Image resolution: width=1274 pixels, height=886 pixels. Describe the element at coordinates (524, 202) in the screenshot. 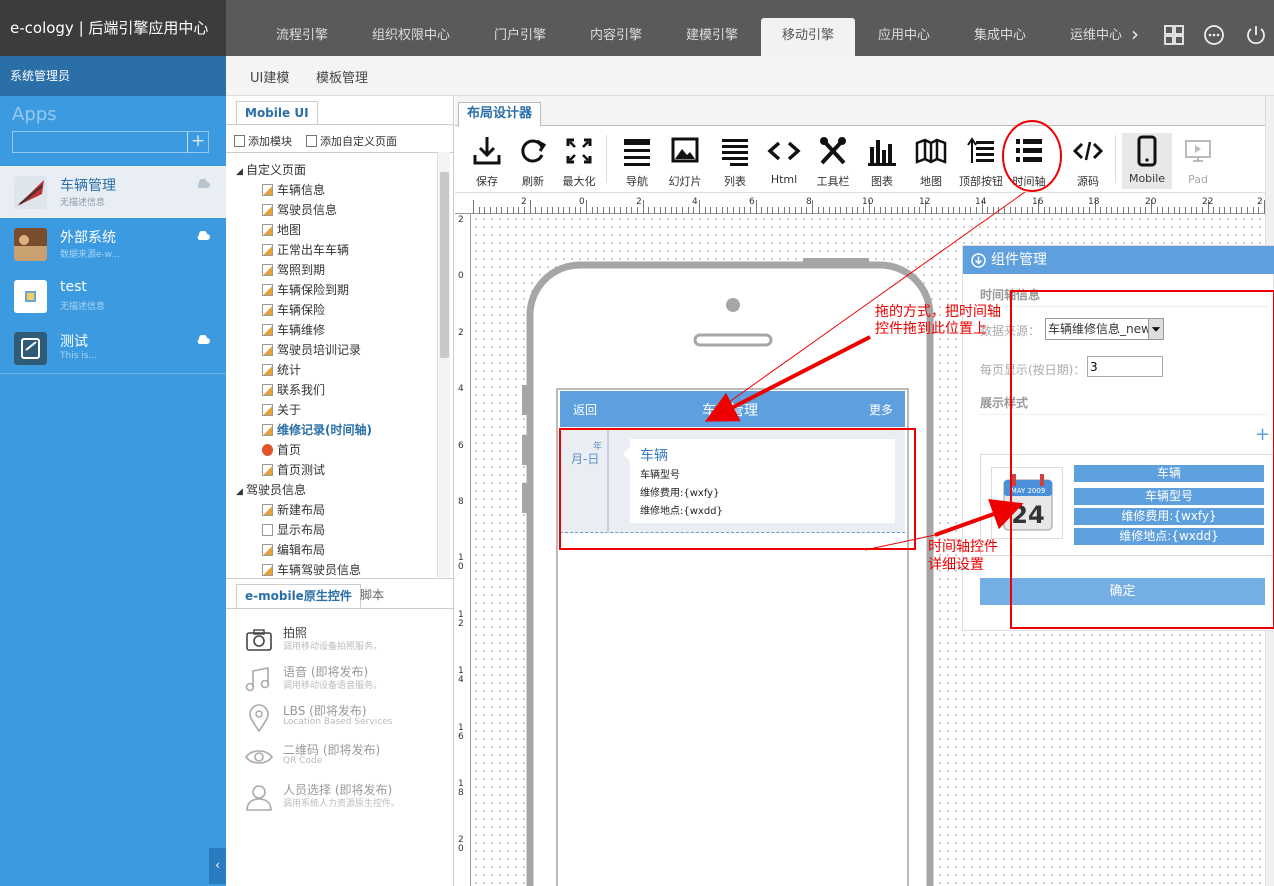

I see `ruler-h-label: 2` at that location.